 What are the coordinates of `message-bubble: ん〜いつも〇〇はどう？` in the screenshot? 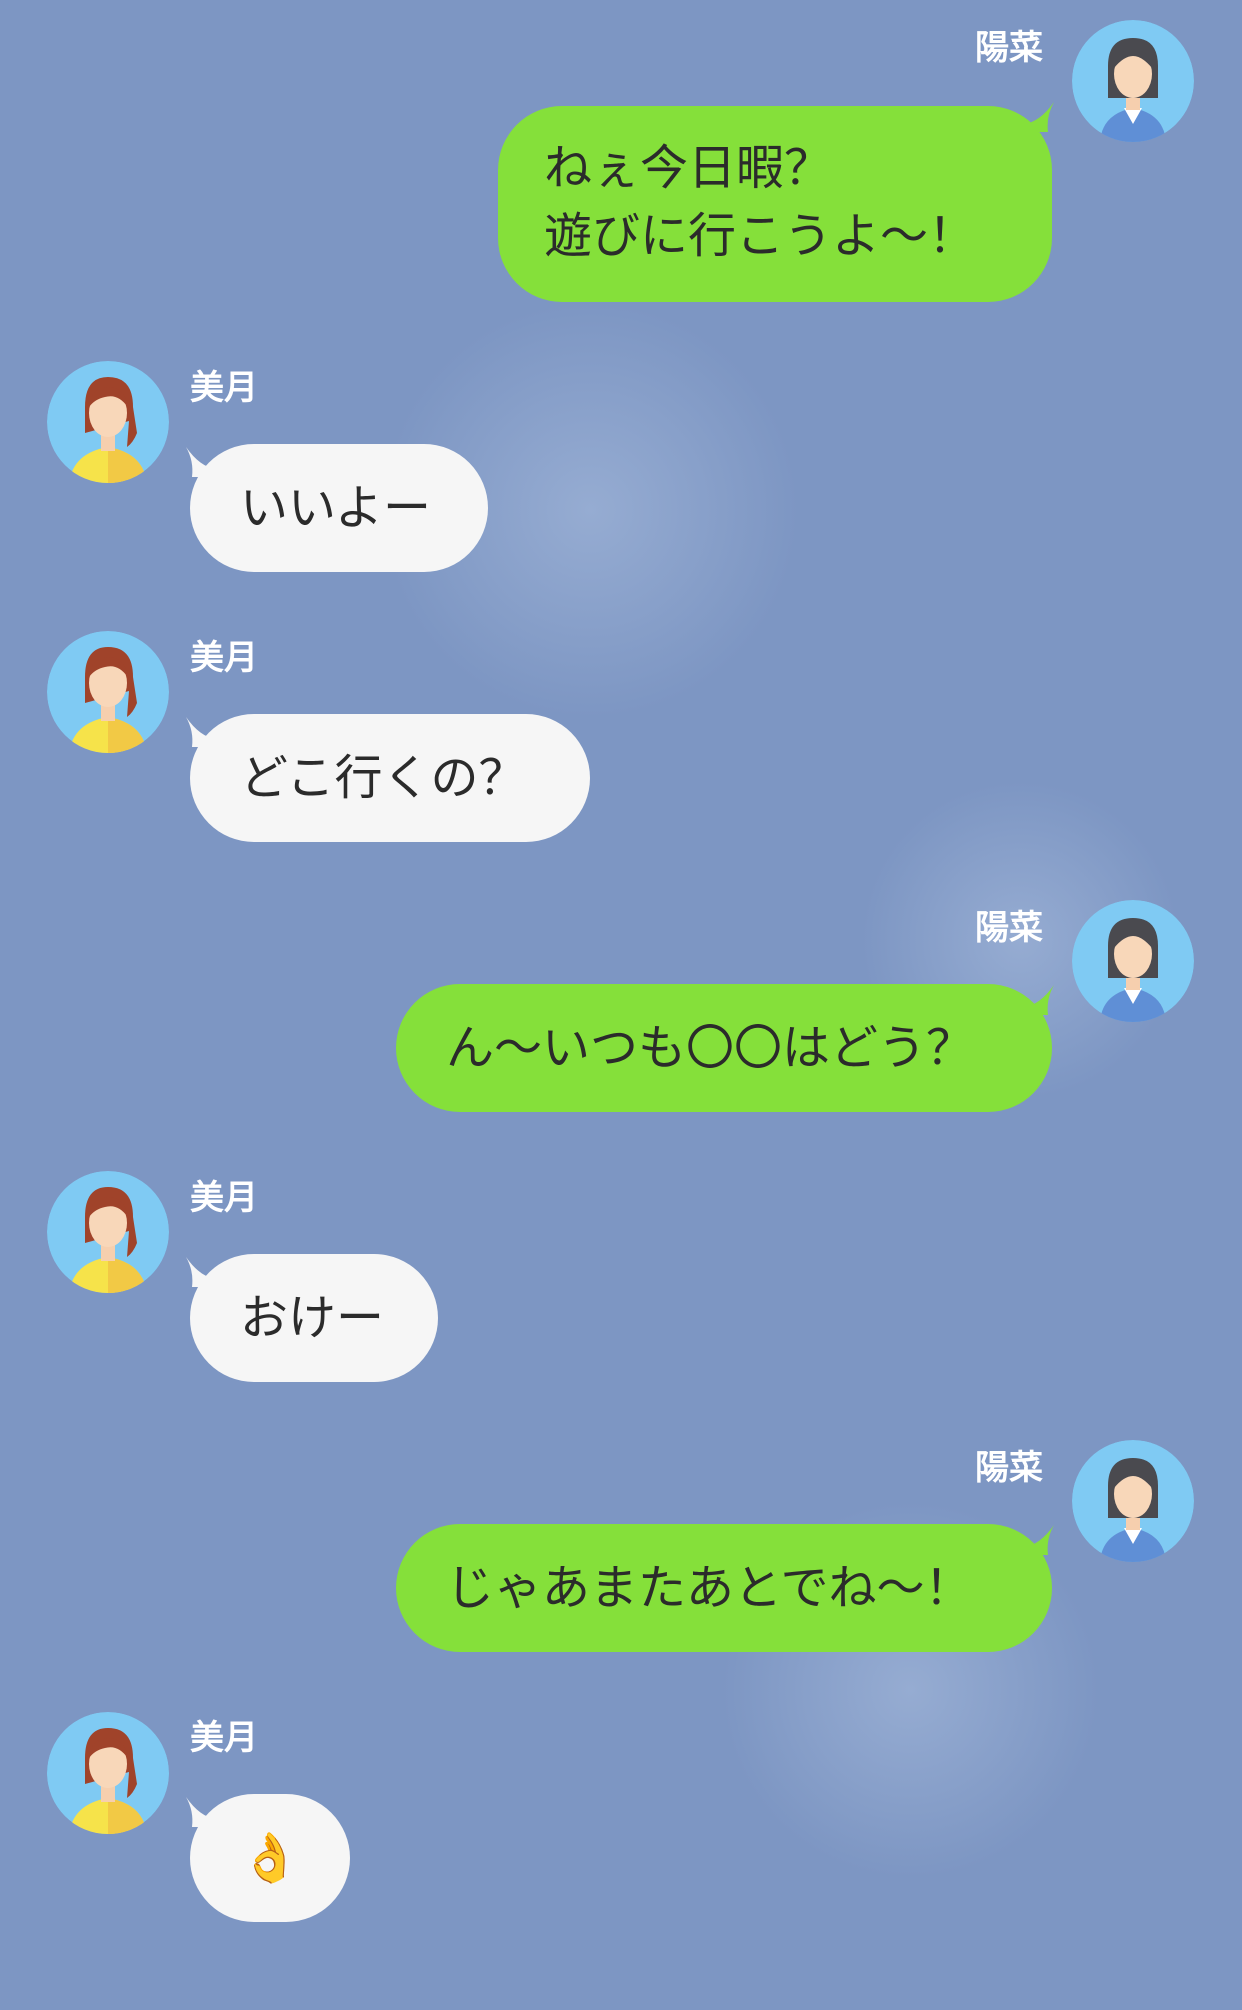 It's located at (724, 1048).